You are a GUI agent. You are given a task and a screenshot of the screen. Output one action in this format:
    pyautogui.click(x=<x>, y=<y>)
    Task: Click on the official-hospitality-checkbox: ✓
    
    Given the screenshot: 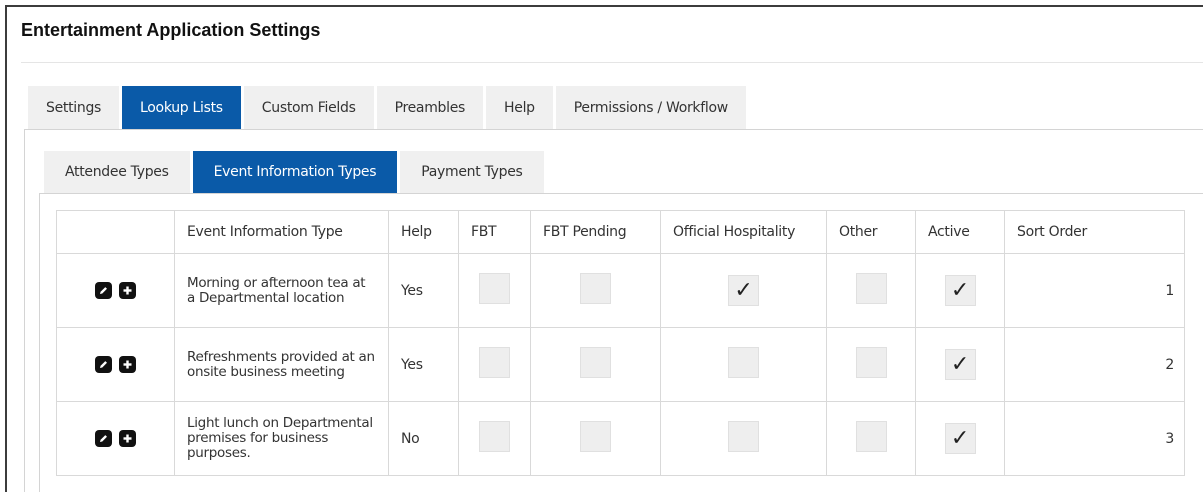 What is the action you would take?
    pyautogui.click(x=743, y=290)
    